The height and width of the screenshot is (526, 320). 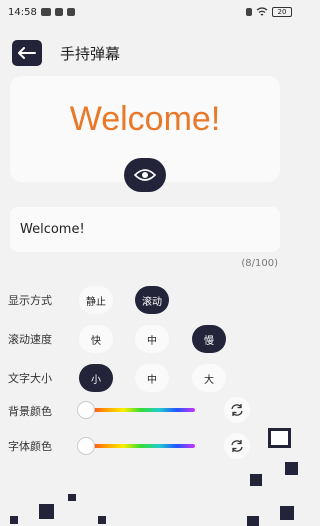 I want to click on font-color-row: 字体颜色, so click(x=43, y=446).